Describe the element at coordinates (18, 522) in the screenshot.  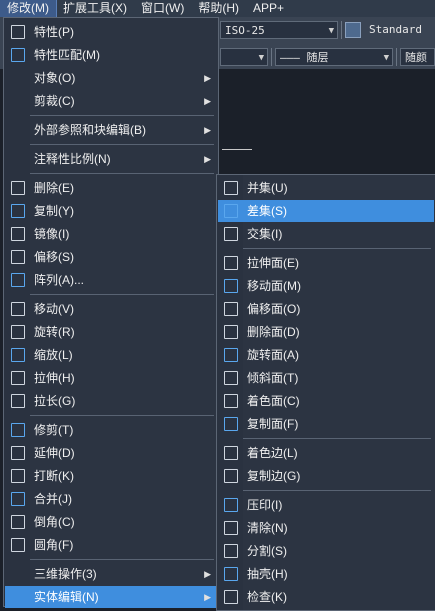
I see `chamfer-icon` at that location.